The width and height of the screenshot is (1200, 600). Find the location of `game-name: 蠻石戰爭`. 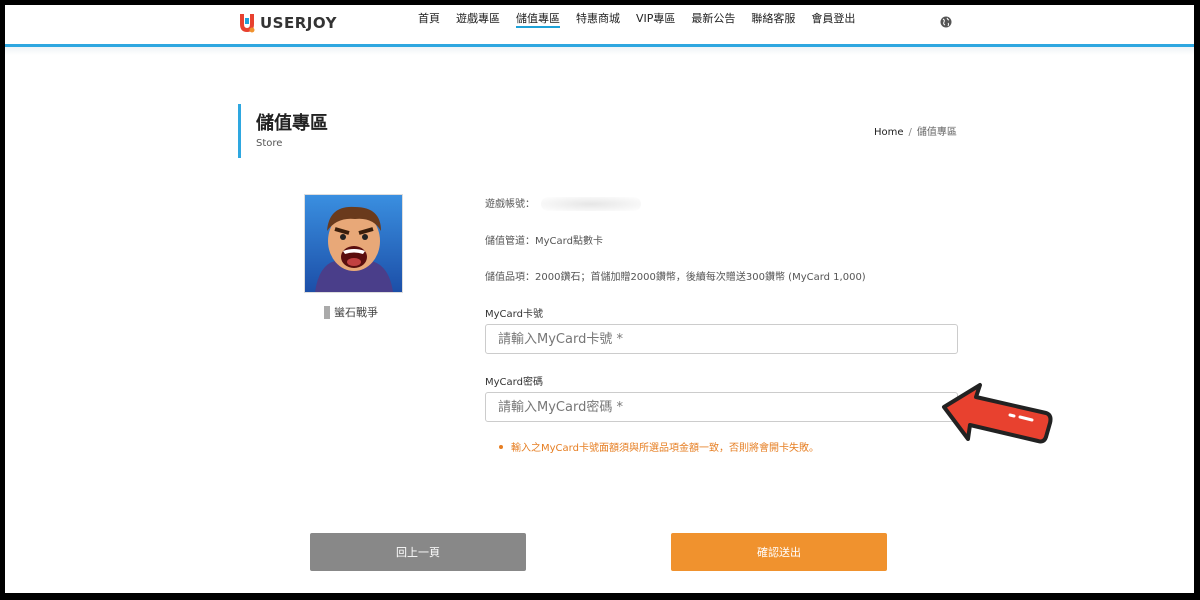

game-name: 蠻石戰爭 is located at coordinates (356, 312).